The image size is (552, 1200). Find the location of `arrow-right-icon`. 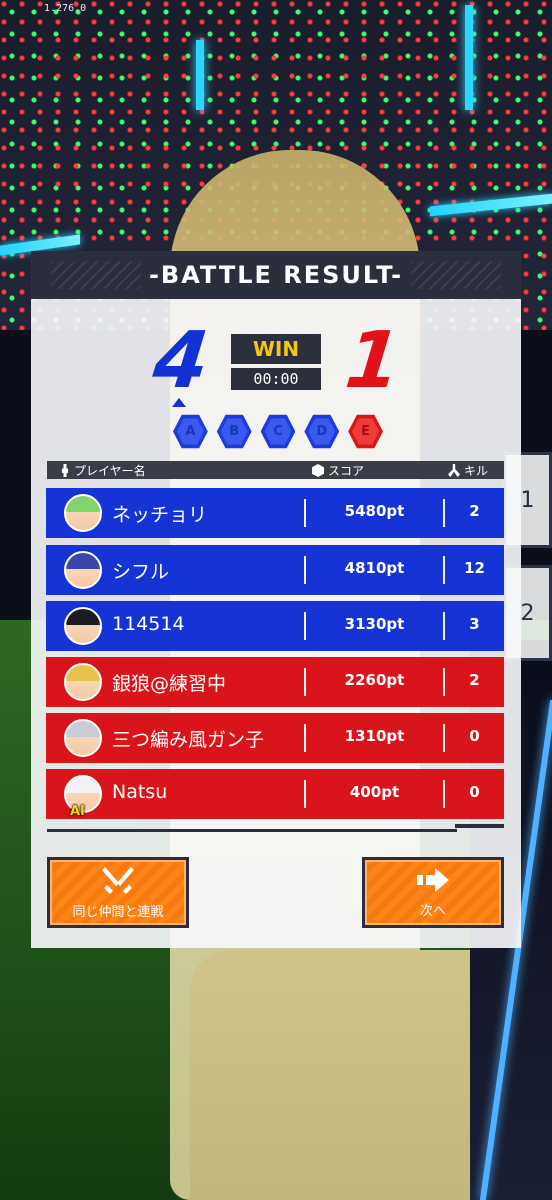

arrow-right-icon is located at coordinates (433, 880).